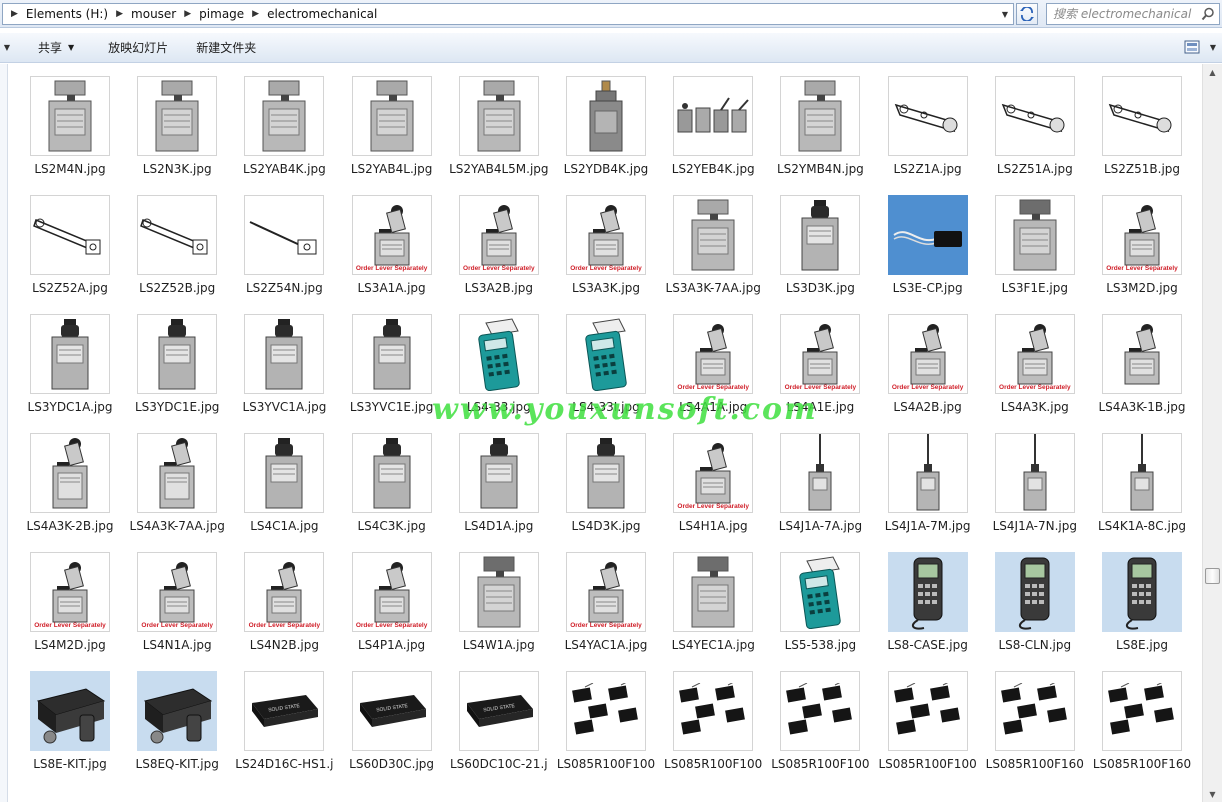 Image resolution: width=1222 pixels, height=802 pixels. Describe the element at coordinates (177, 358) in the screenshot. I see `file-tile: LS3YDC1E.jpg` at that location.